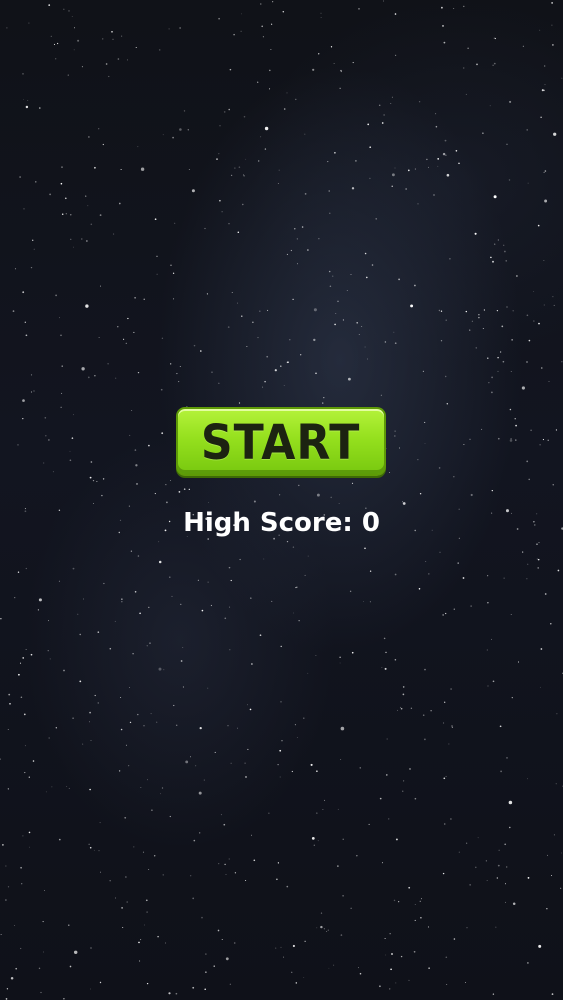  I want to click on start-button: START, so click(281, 441).